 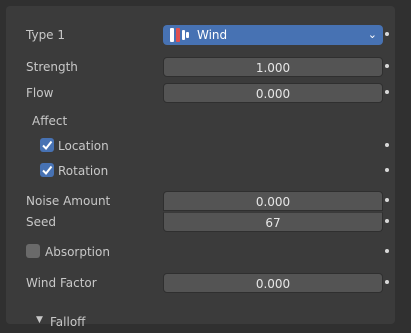 What do you see at coordinates (372, 34) in the screenshot?
I see `chevron-down-icon: ⌄` at bounding box center [372, 34].